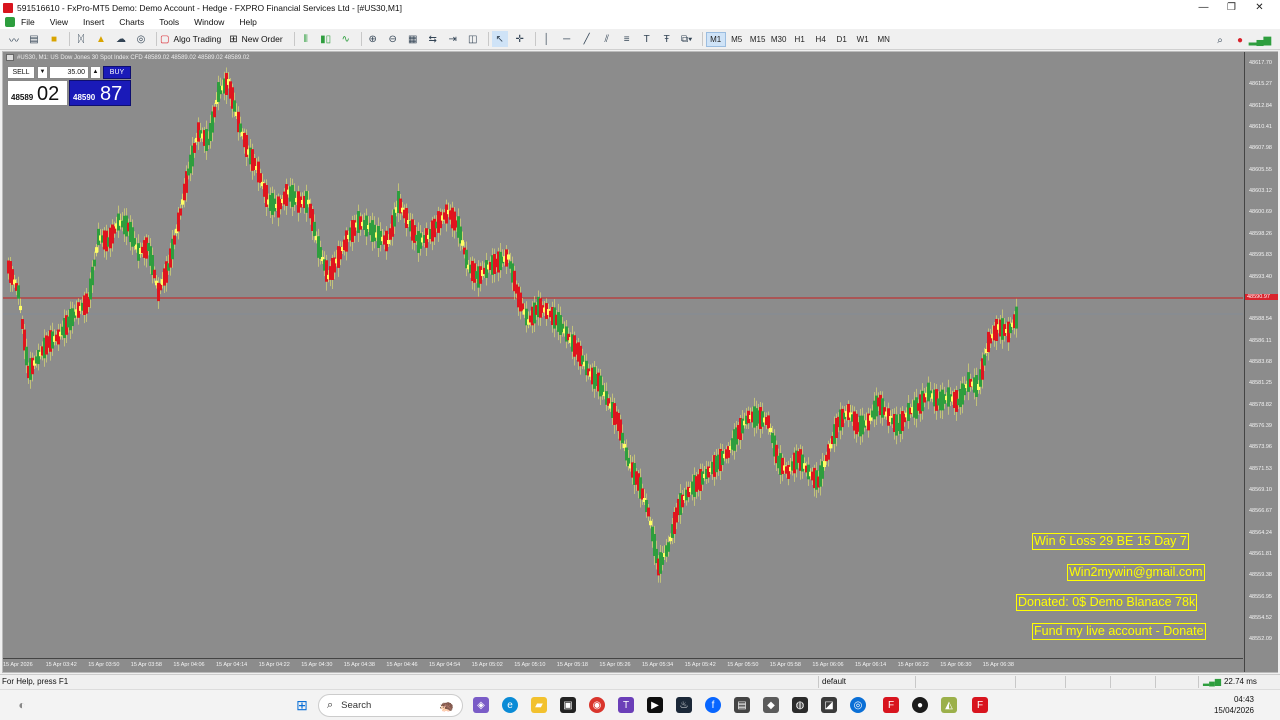 The width and height of the screenshot is (1280, 720). I want to click on timeframe-m15: M15, so click(758, 39).